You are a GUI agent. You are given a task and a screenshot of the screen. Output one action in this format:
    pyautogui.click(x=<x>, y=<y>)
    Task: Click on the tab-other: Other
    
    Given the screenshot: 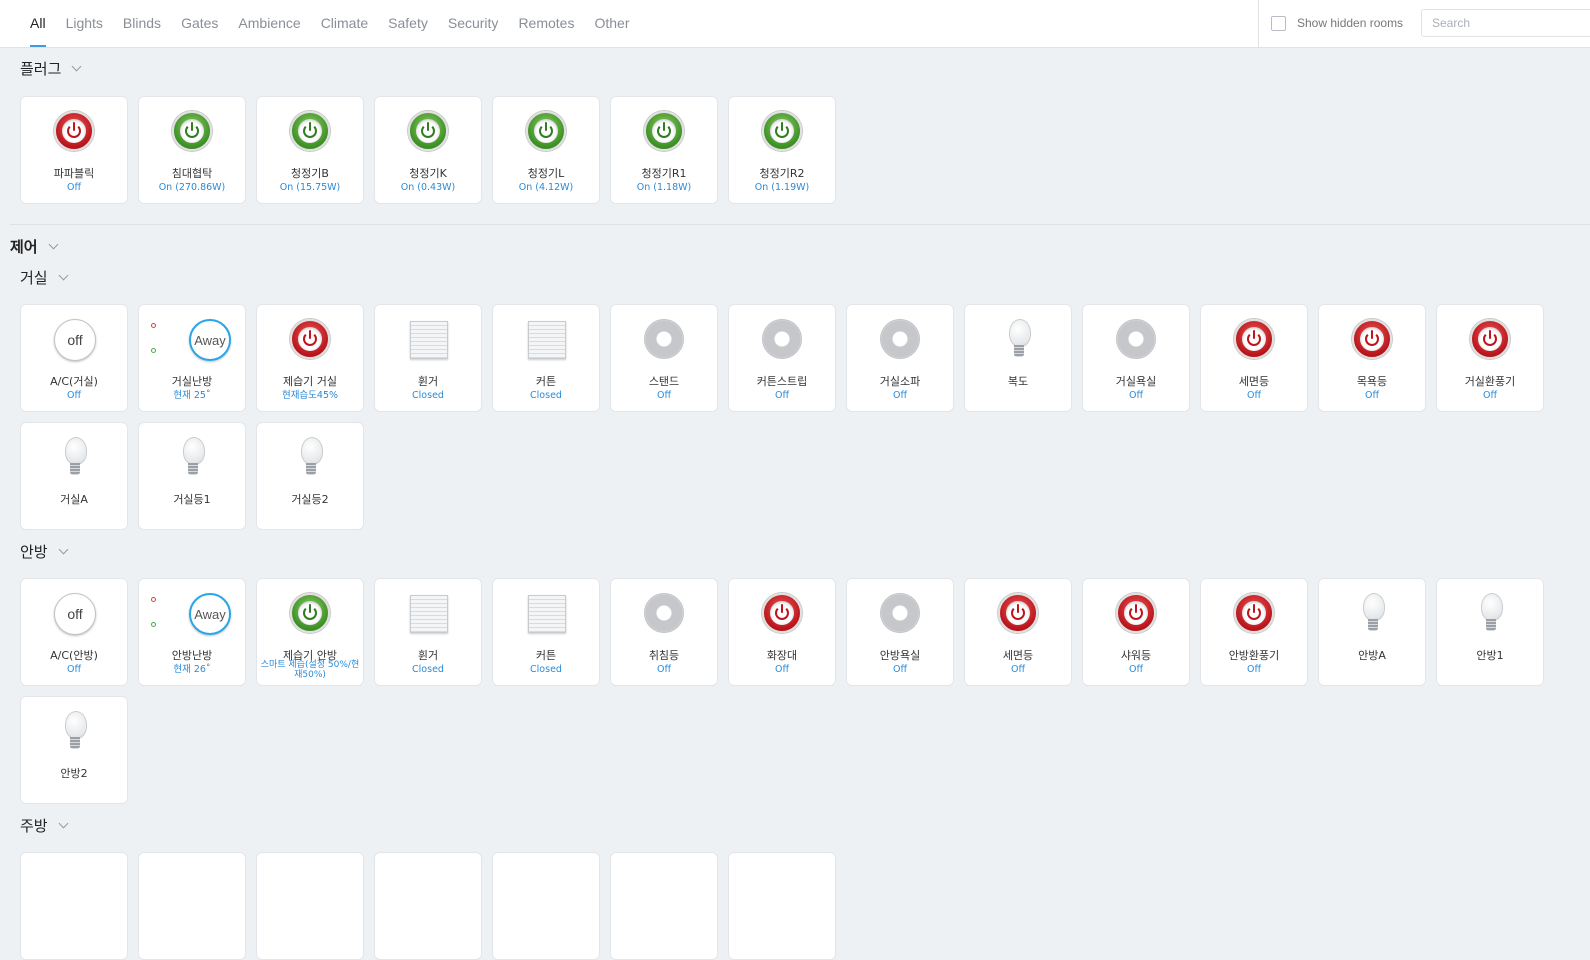 What is the action you would take?
    pyautogui.click(x=611, y=23)
    